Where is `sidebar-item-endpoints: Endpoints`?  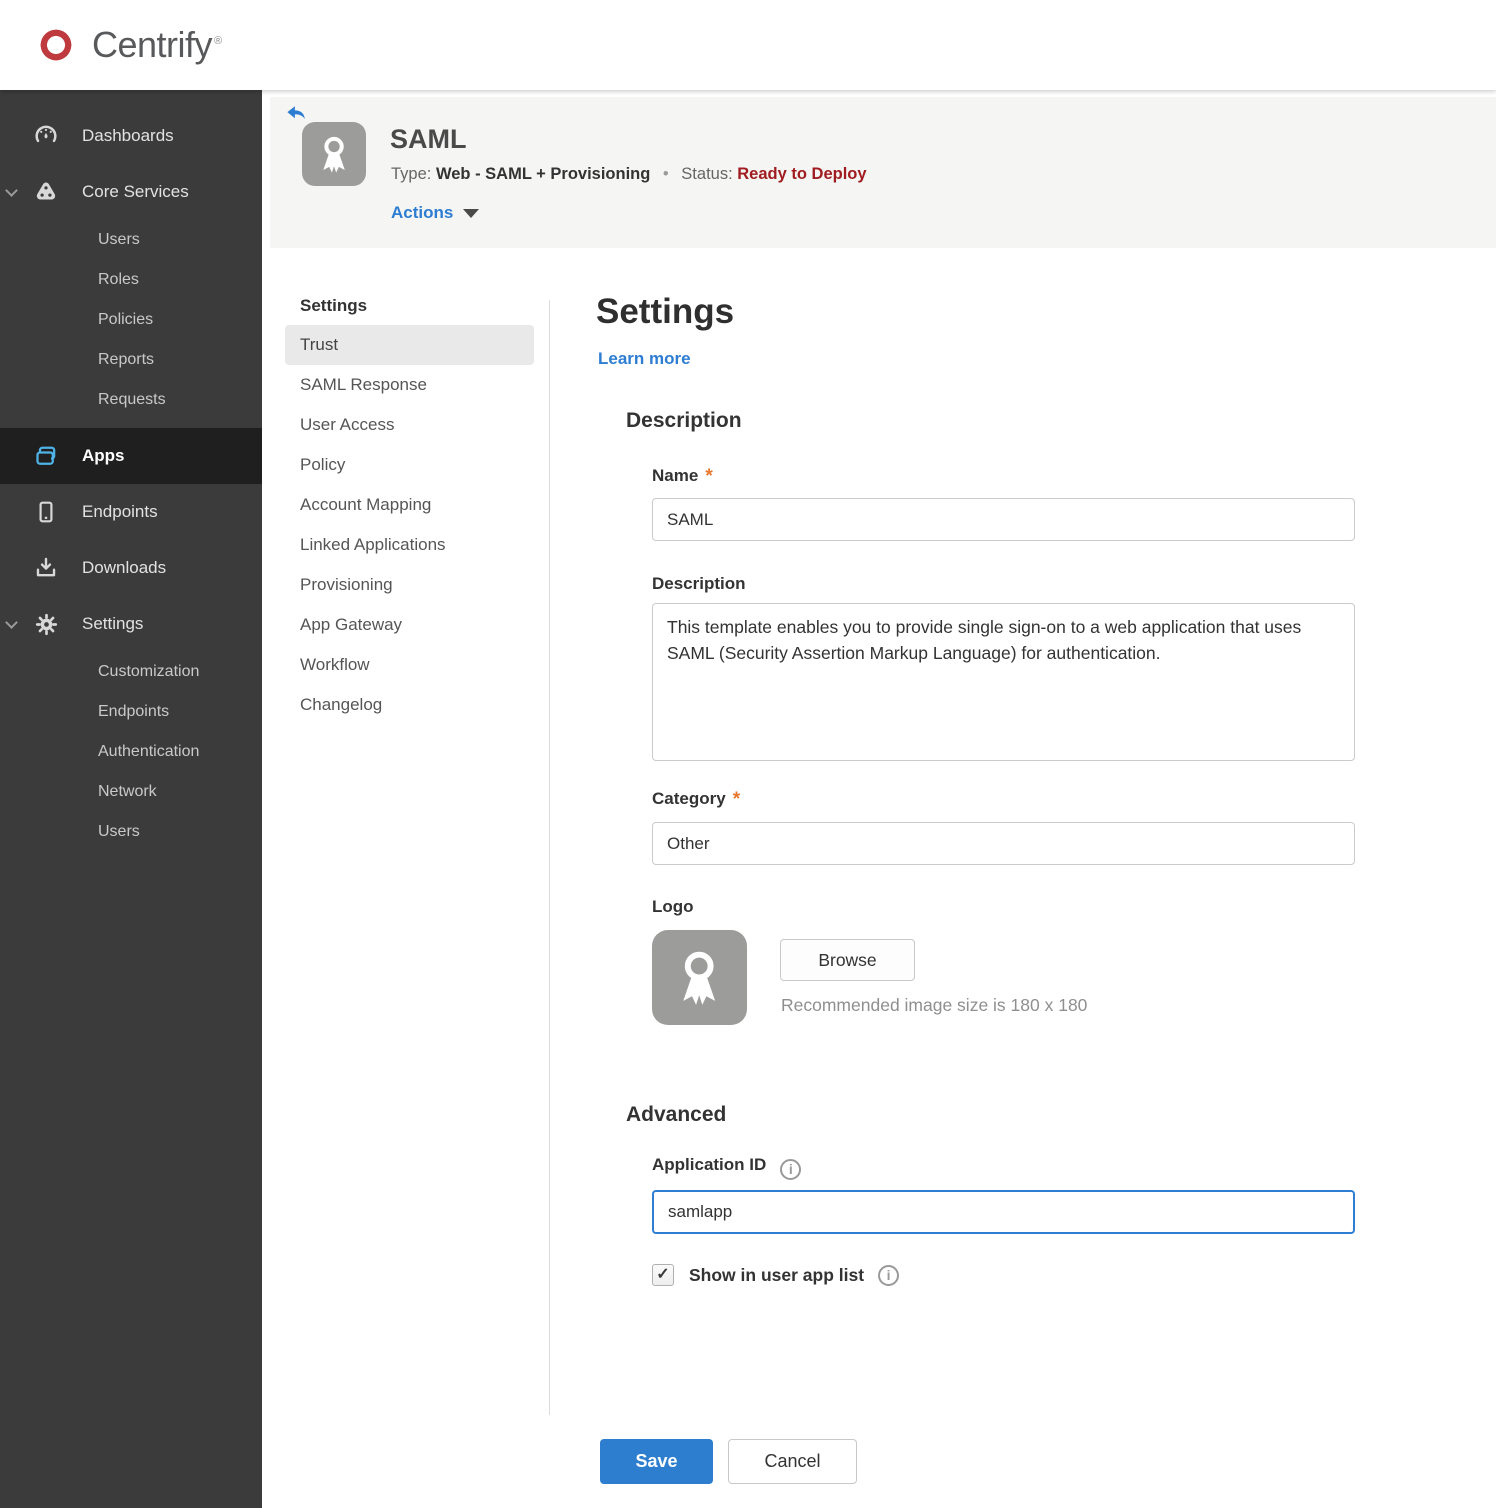
sidebar-item-endpoints: Endpoints is located at coordinates (131, 512).